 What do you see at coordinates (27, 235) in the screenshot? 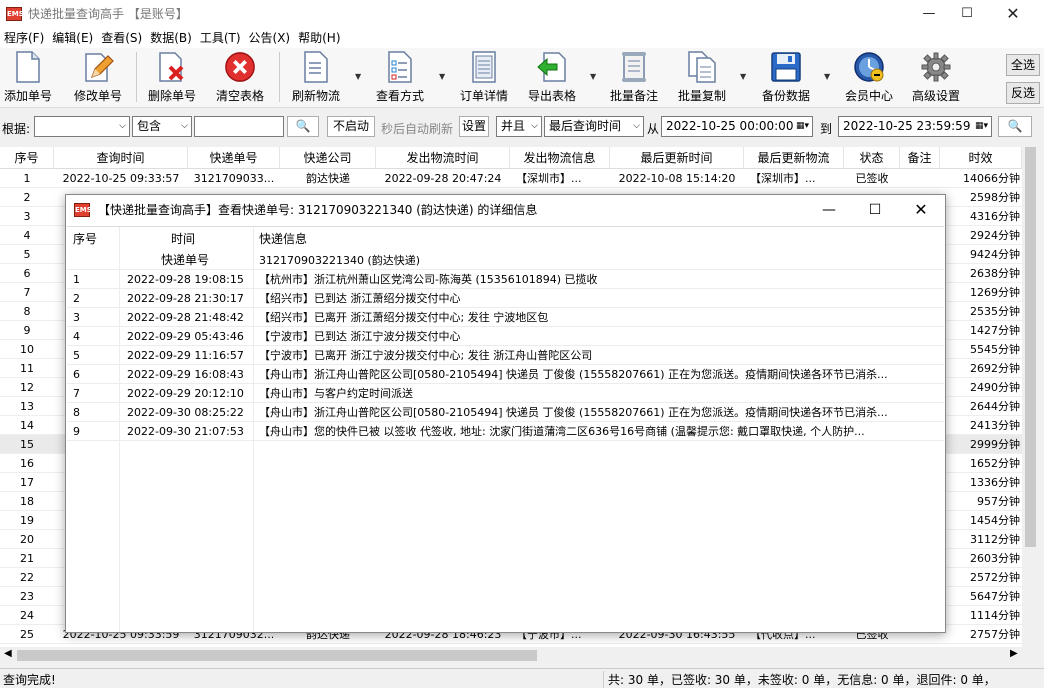
I see `cell-no: 4` at bounding box center [27, 235].